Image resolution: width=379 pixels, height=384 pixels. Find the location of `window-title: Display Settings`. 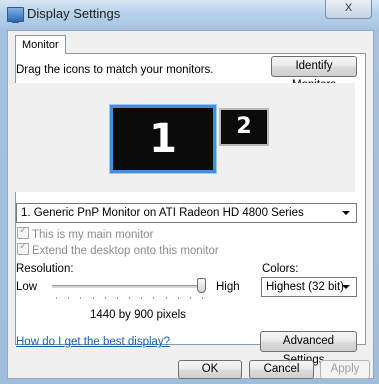

window-title: Display Settings is located at coordinates (74, 13).